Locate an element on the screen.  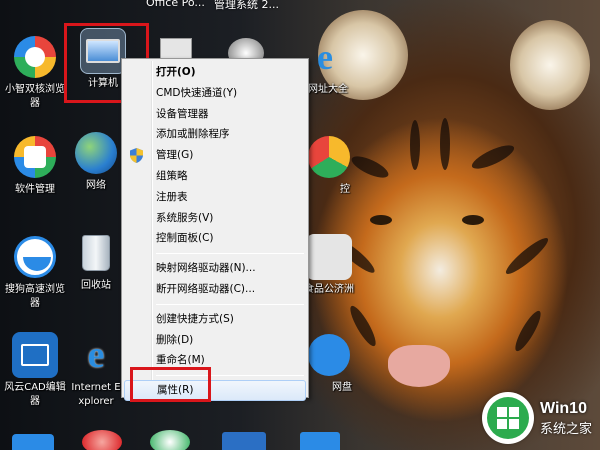
menu-item-manage: 管理(G) is located at coordinates (215, 155).